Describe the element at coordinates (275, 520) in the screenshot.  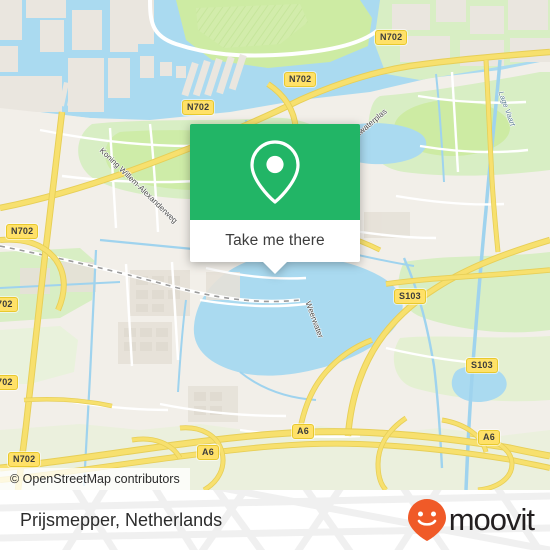
I see `footer-bar: Prijsmepper, Netherlands moovit` at that location.